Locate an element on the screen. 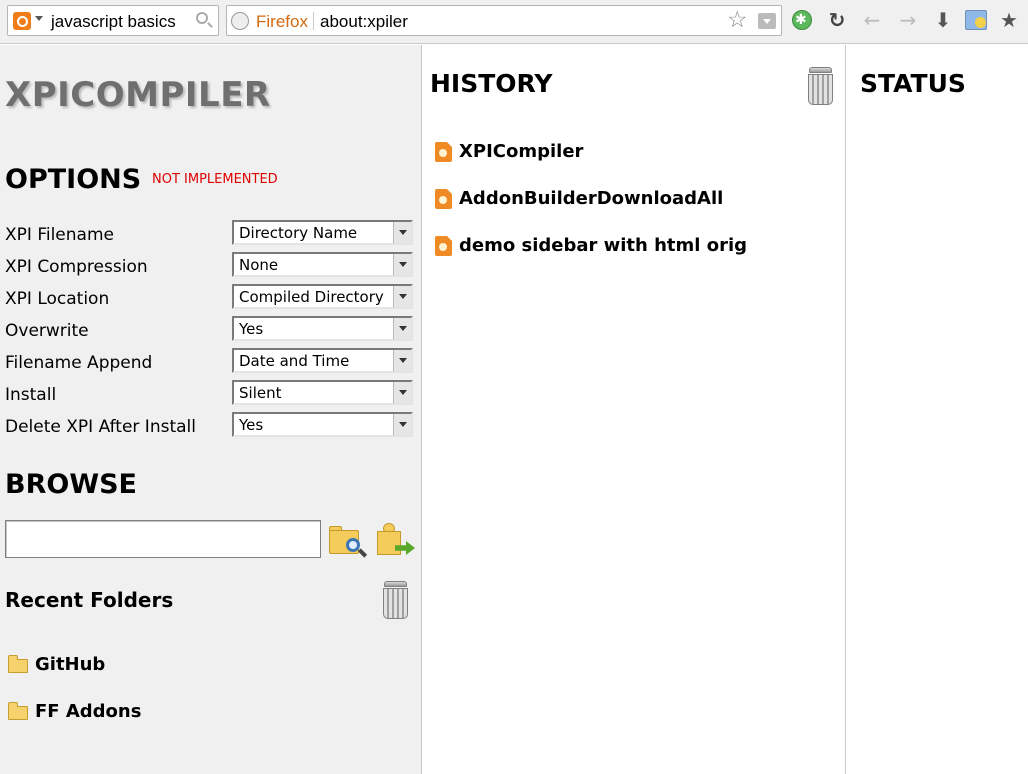 The width and height of the screenshot is (1028, 774). star-icon: ☆ is located at coordinates (737, 20).